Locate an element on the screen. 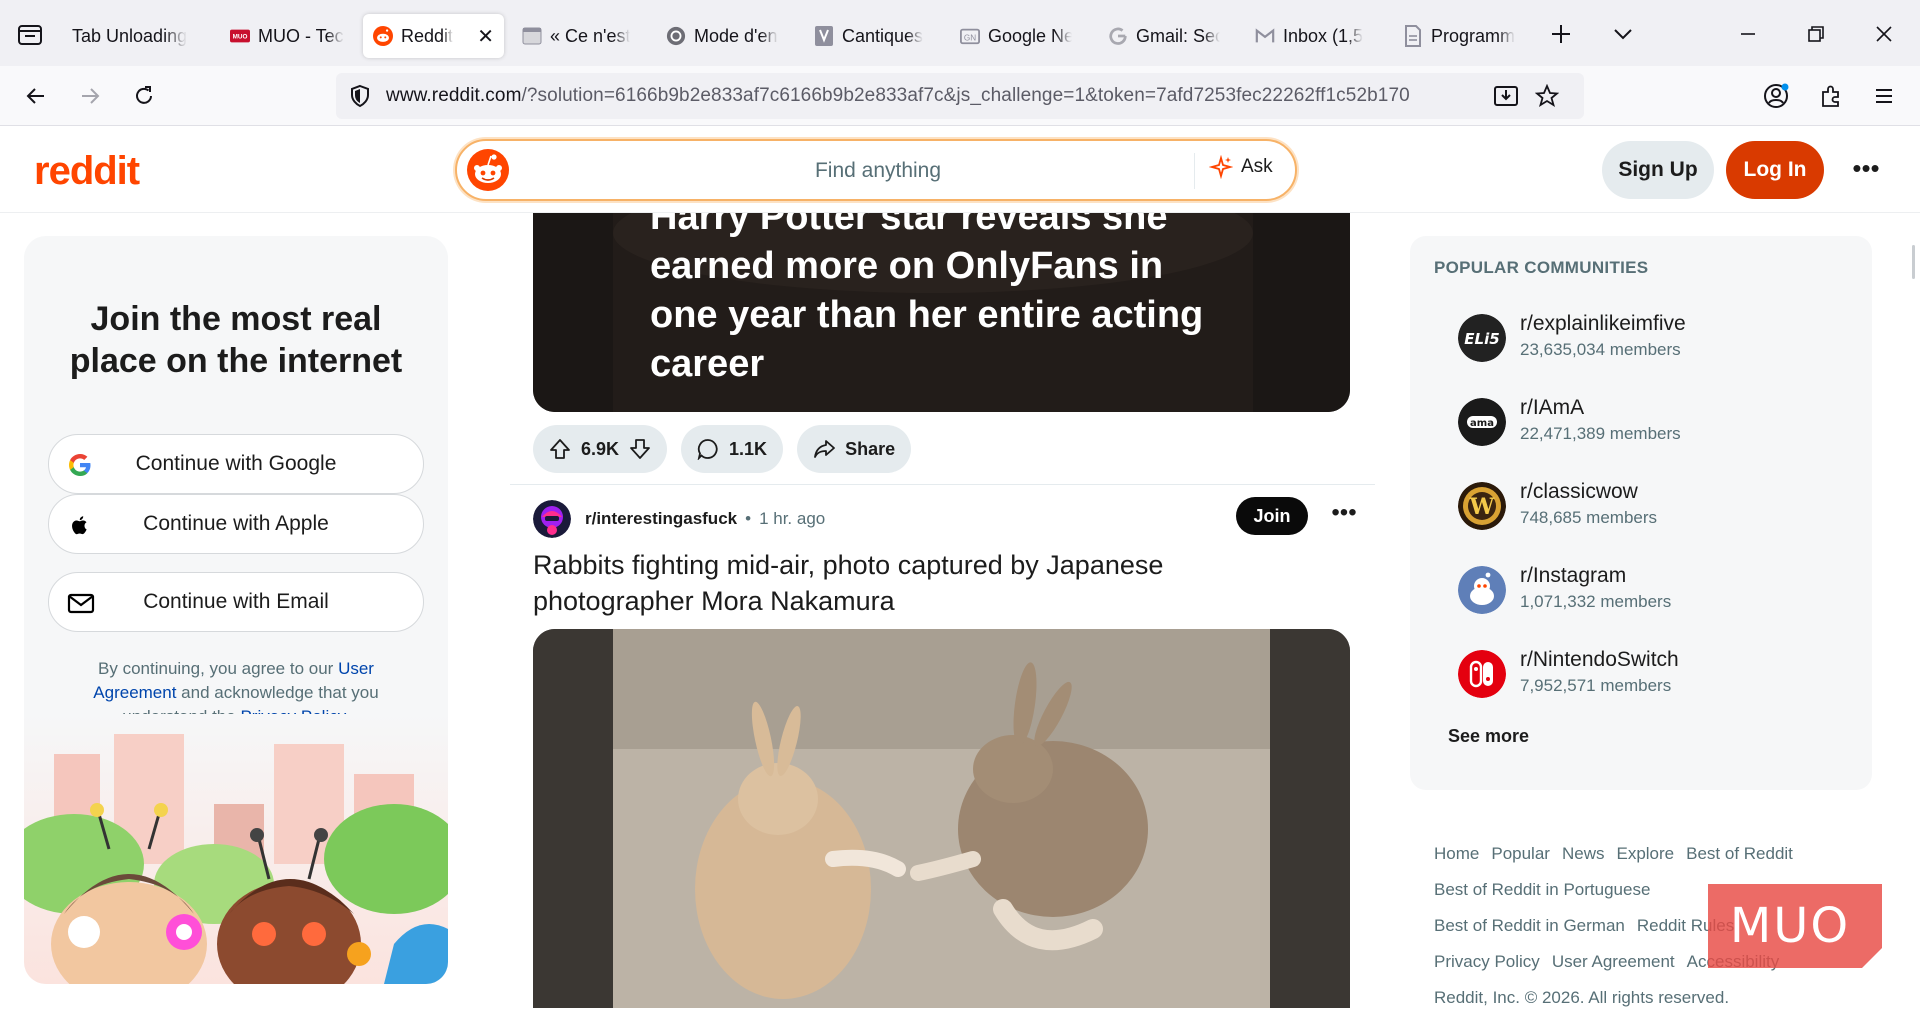 The image size is (1920, 1016). tab-3: « Ce n'est is located at coordinates (578, 36).